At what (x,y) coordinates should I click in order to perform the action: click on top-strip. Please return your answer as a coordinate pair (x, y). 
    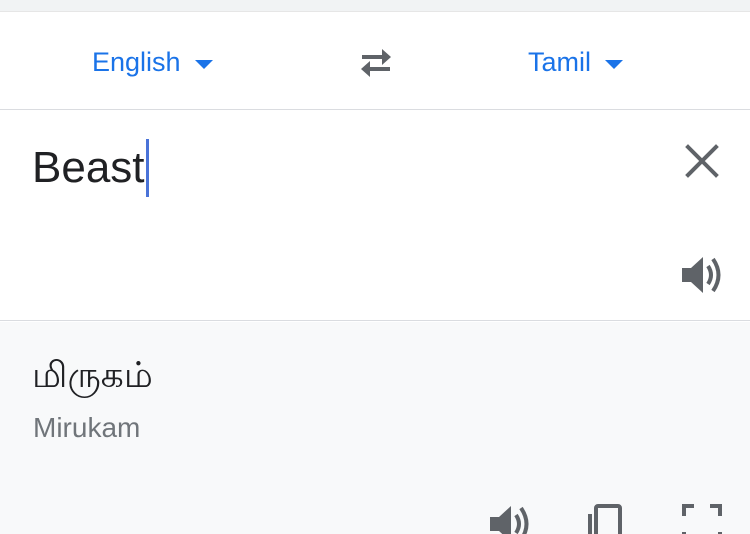
    Looking at the image, I should click on (375, 6).